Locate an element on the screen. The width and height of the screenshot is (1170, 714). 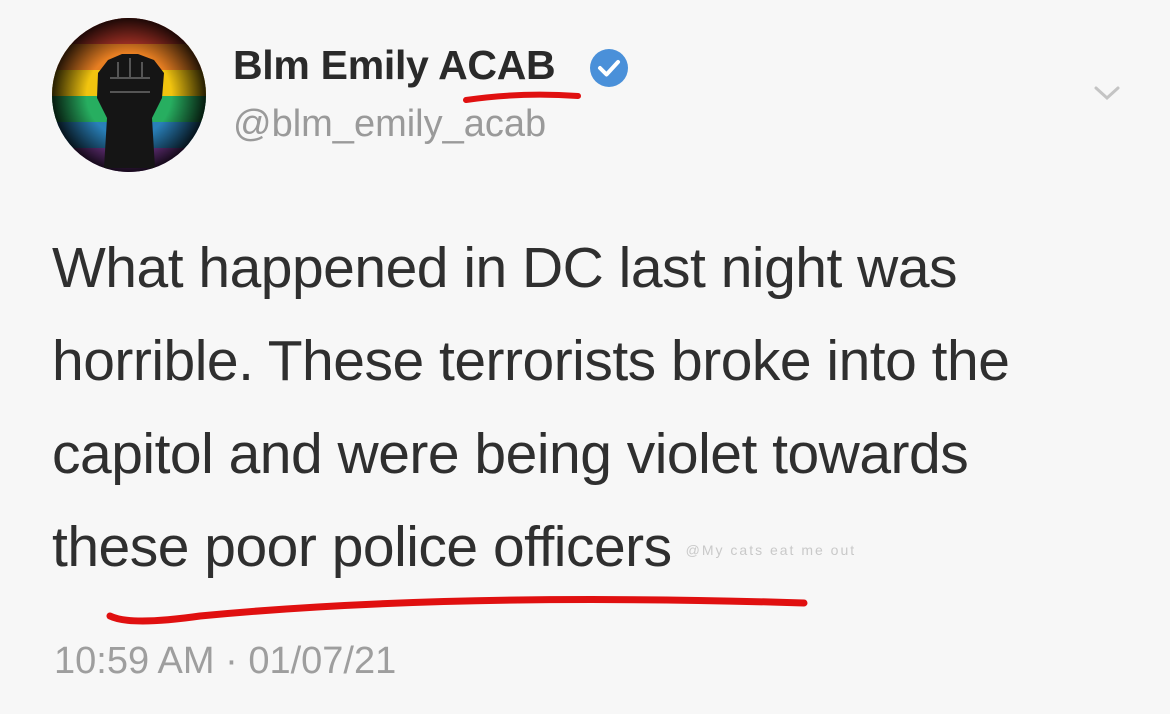
tweet-timestamp: 10:59 AM · 01/07/21 is located at coordinates (225, 661).